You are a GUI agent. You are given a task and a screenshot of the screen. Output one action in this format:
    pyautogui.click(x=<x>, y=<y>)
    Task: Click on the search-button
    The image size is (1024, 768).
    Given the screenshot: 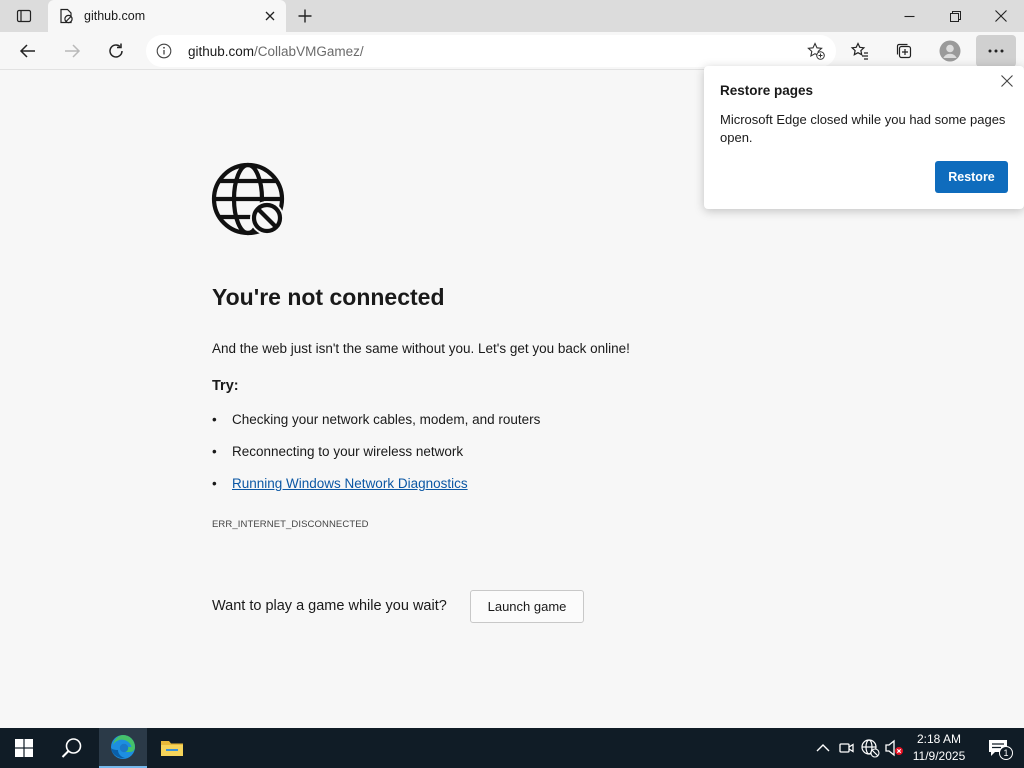 What is the action you would take?
    pyautogui.click(x=72, y=748)
    